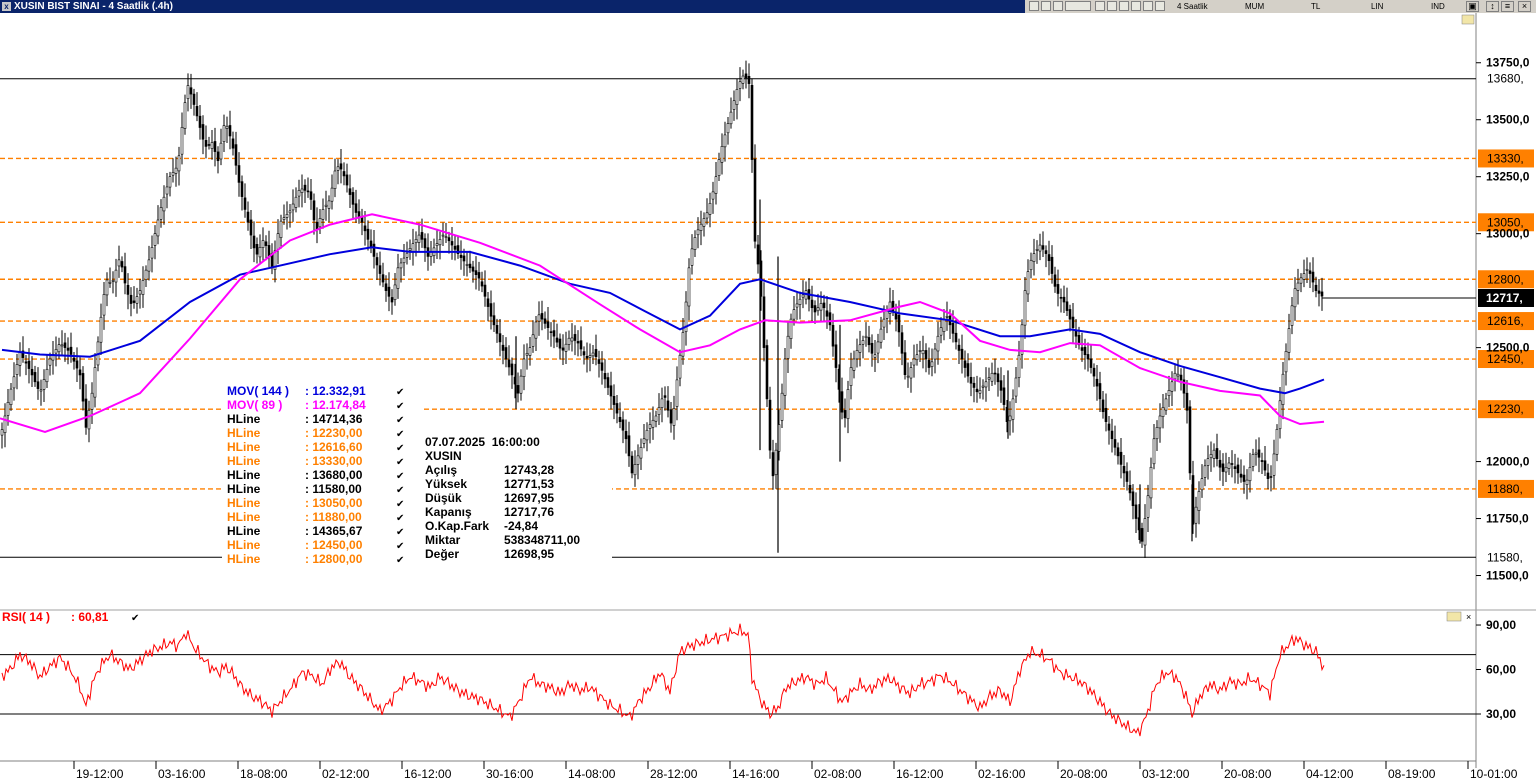 Image resolution: width=1536 pixels, height=781 pixels. Describe the element at coordinates (1454, 616) in the screenshot. I see `rsi-pane-maximize-icon` at that location.